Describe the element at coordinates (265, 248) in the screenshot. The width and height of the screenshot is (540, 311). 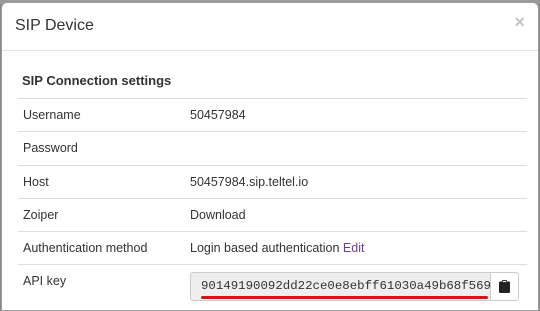
I see `auth-method-value: Login based authentication` at that location.